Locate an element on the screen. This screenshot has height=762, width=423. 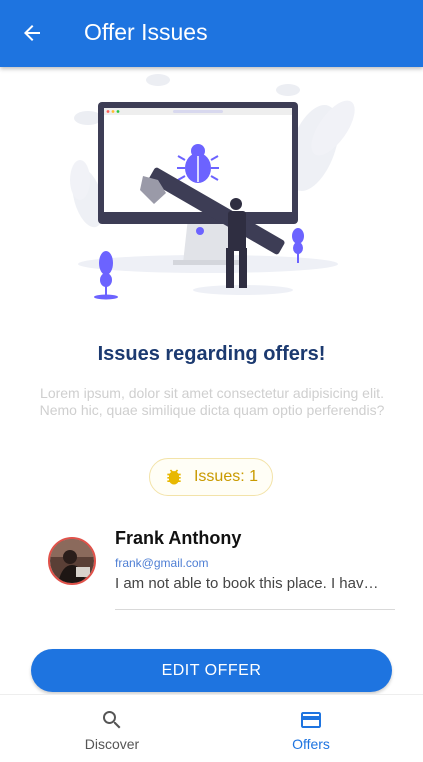
nav-item-offers: Offers is located at coordinates (311, 728).